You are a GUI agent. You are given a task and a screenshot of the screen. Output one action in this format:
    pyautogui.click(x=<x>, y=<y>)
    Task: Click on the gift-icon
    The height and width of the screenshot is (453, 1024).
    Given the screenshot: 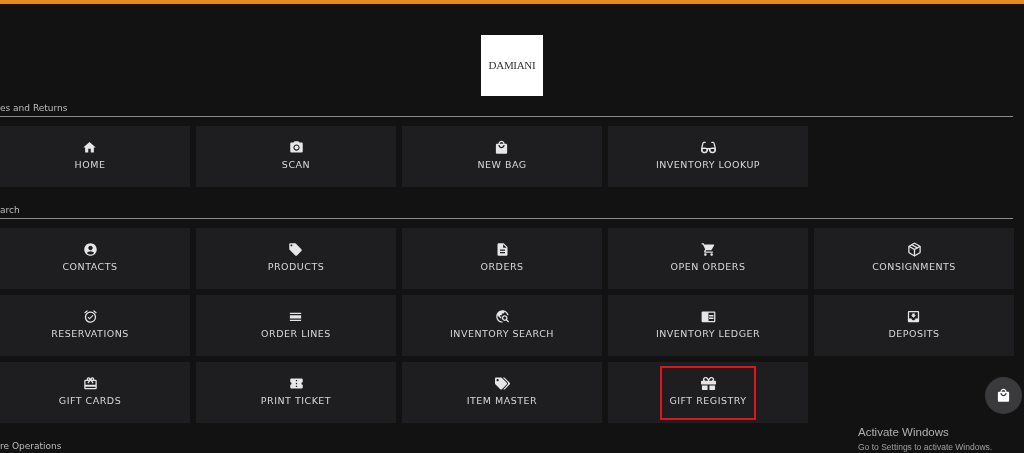 What is the action you would take?
    pyautogui.click(x=708, y=384)
    